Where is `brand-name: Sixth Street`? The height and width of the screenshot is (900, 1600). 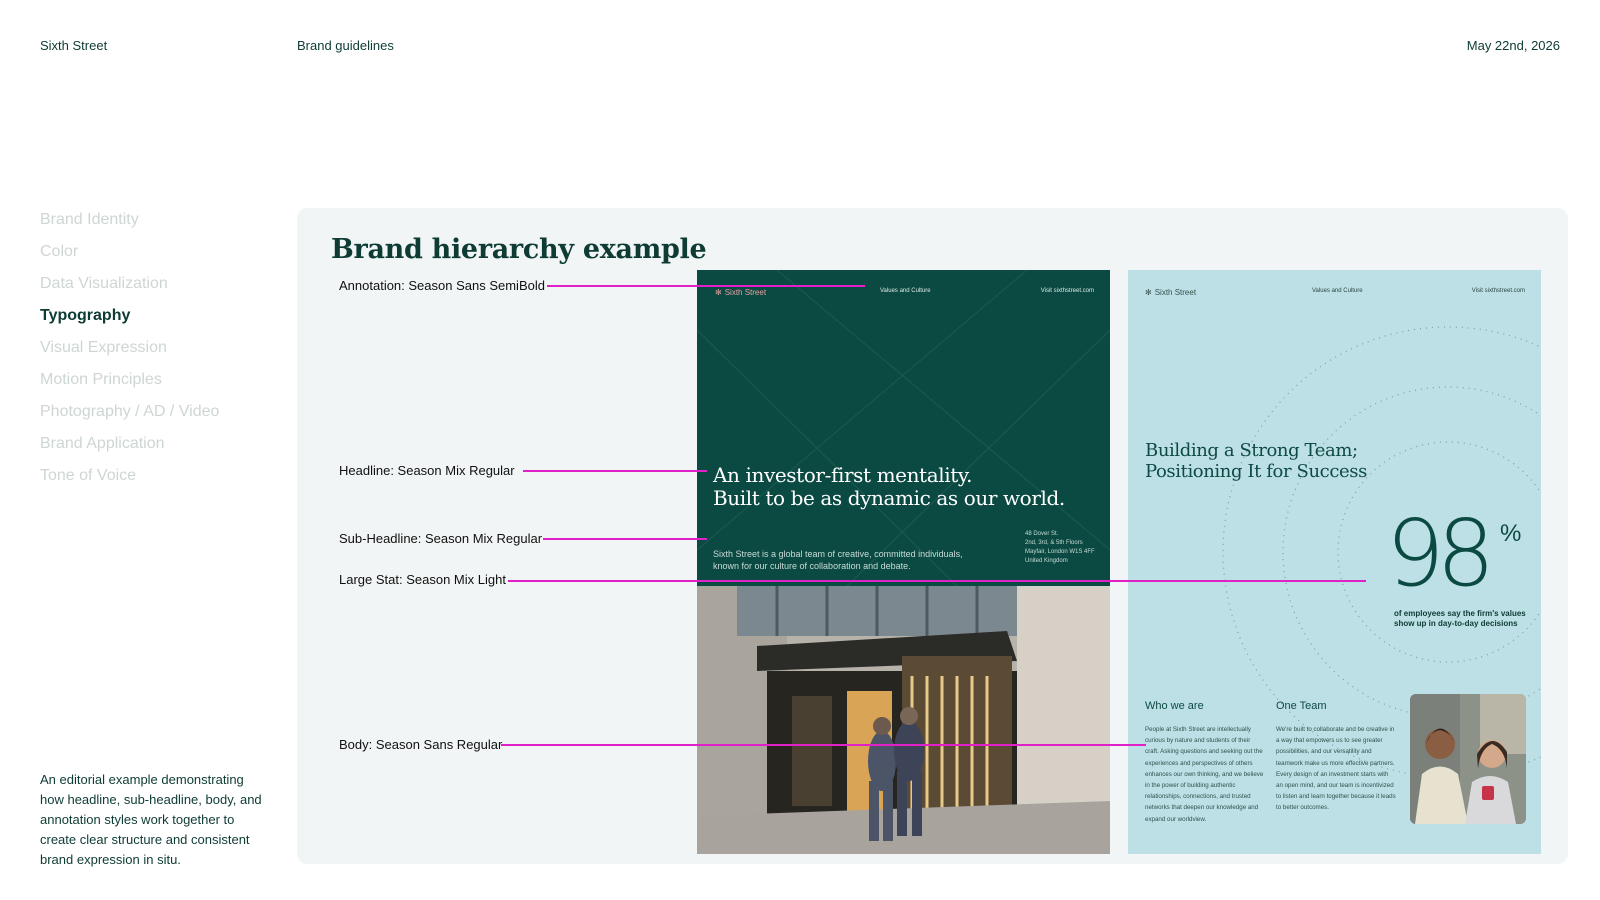
brand-name: Sixth Street is located at coordinates (74, 45).